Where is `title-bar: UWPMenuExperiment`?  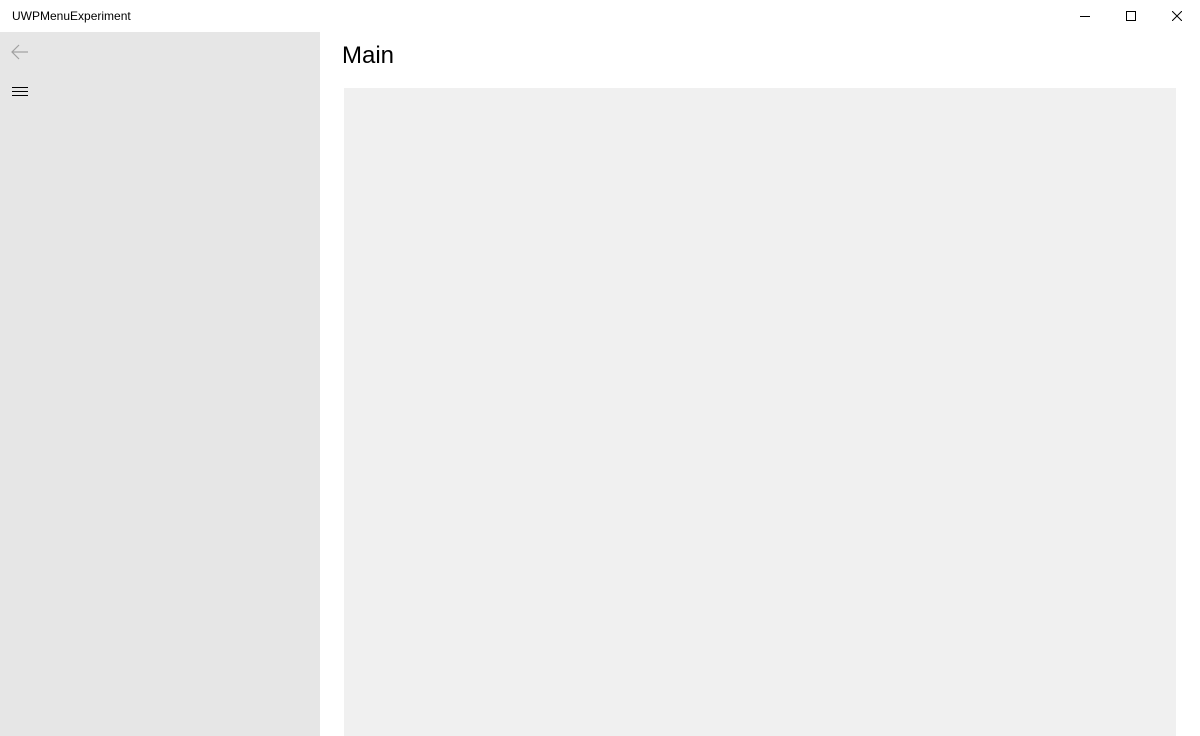 title-bar: UWPMenuExperiment is located at coordinates (600, 16).